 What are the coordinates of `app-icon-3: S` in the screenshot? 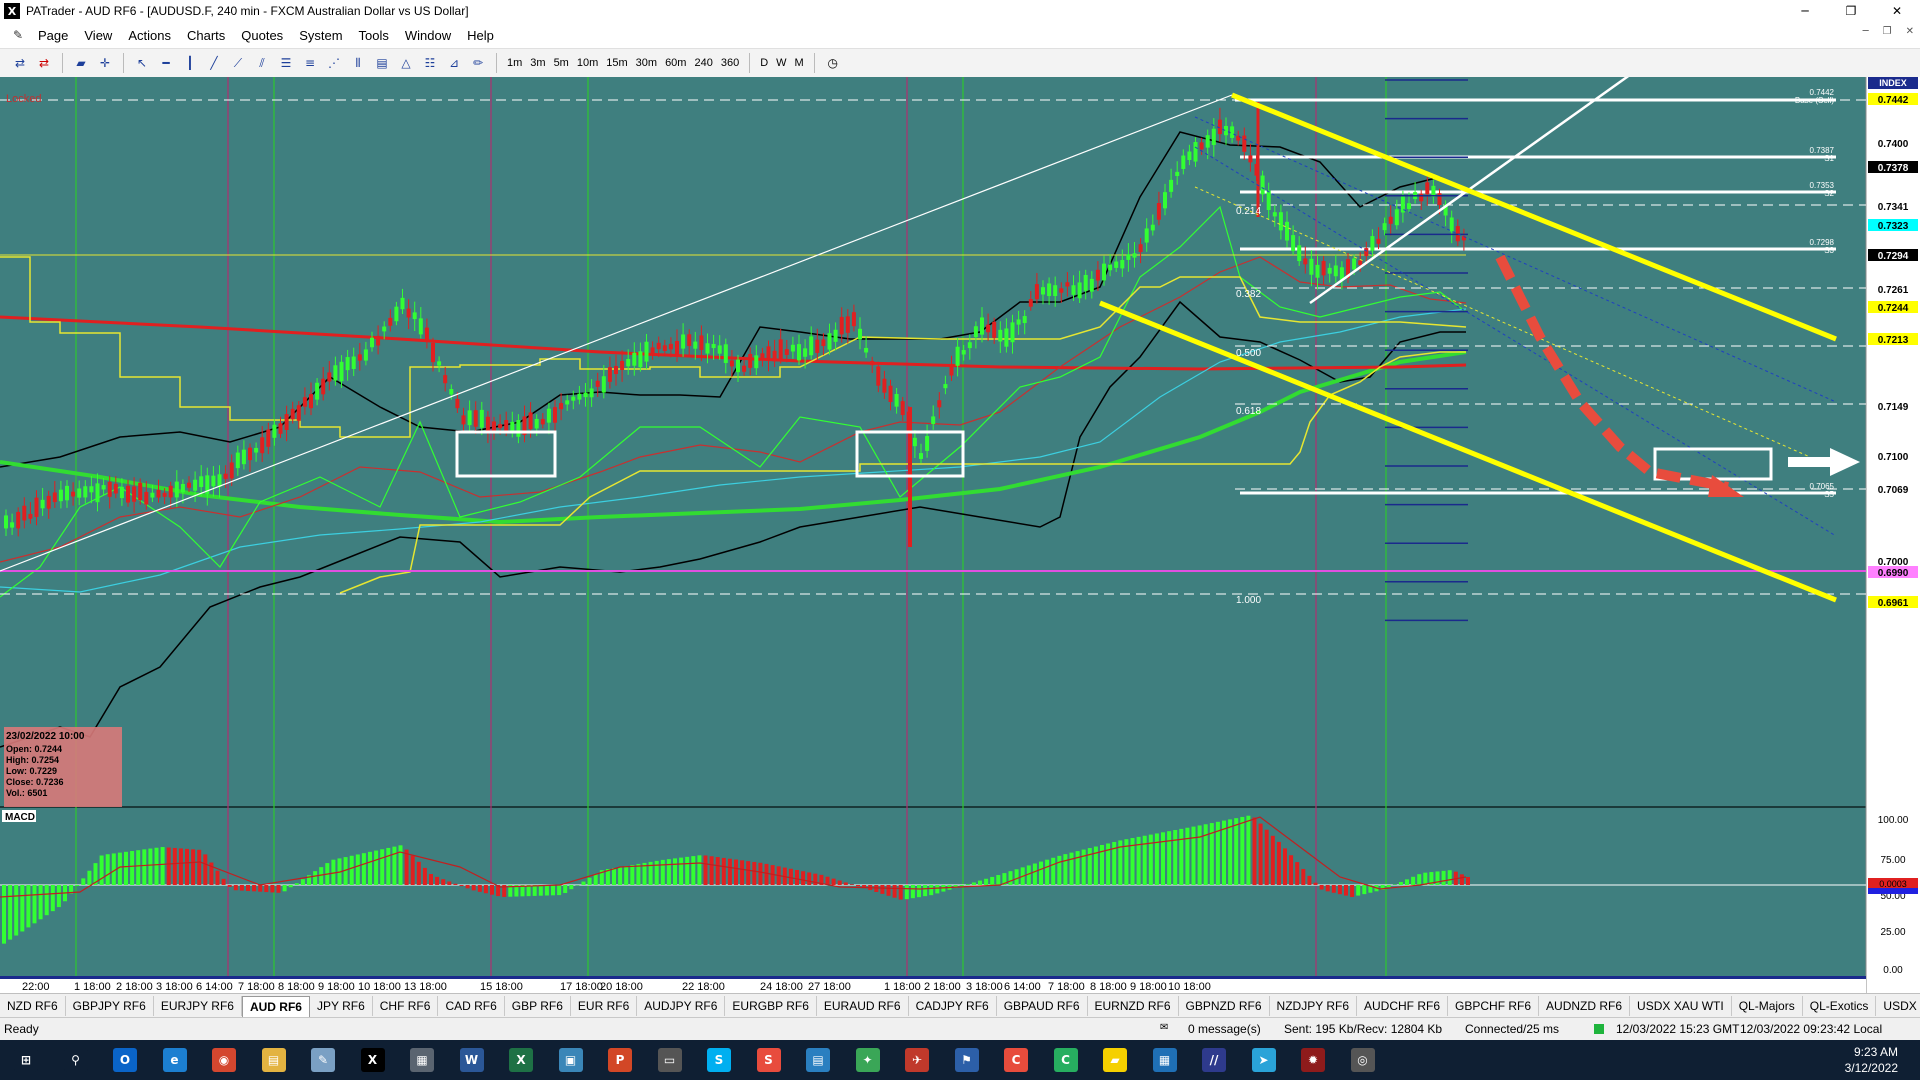 It's located at (768, 1060).